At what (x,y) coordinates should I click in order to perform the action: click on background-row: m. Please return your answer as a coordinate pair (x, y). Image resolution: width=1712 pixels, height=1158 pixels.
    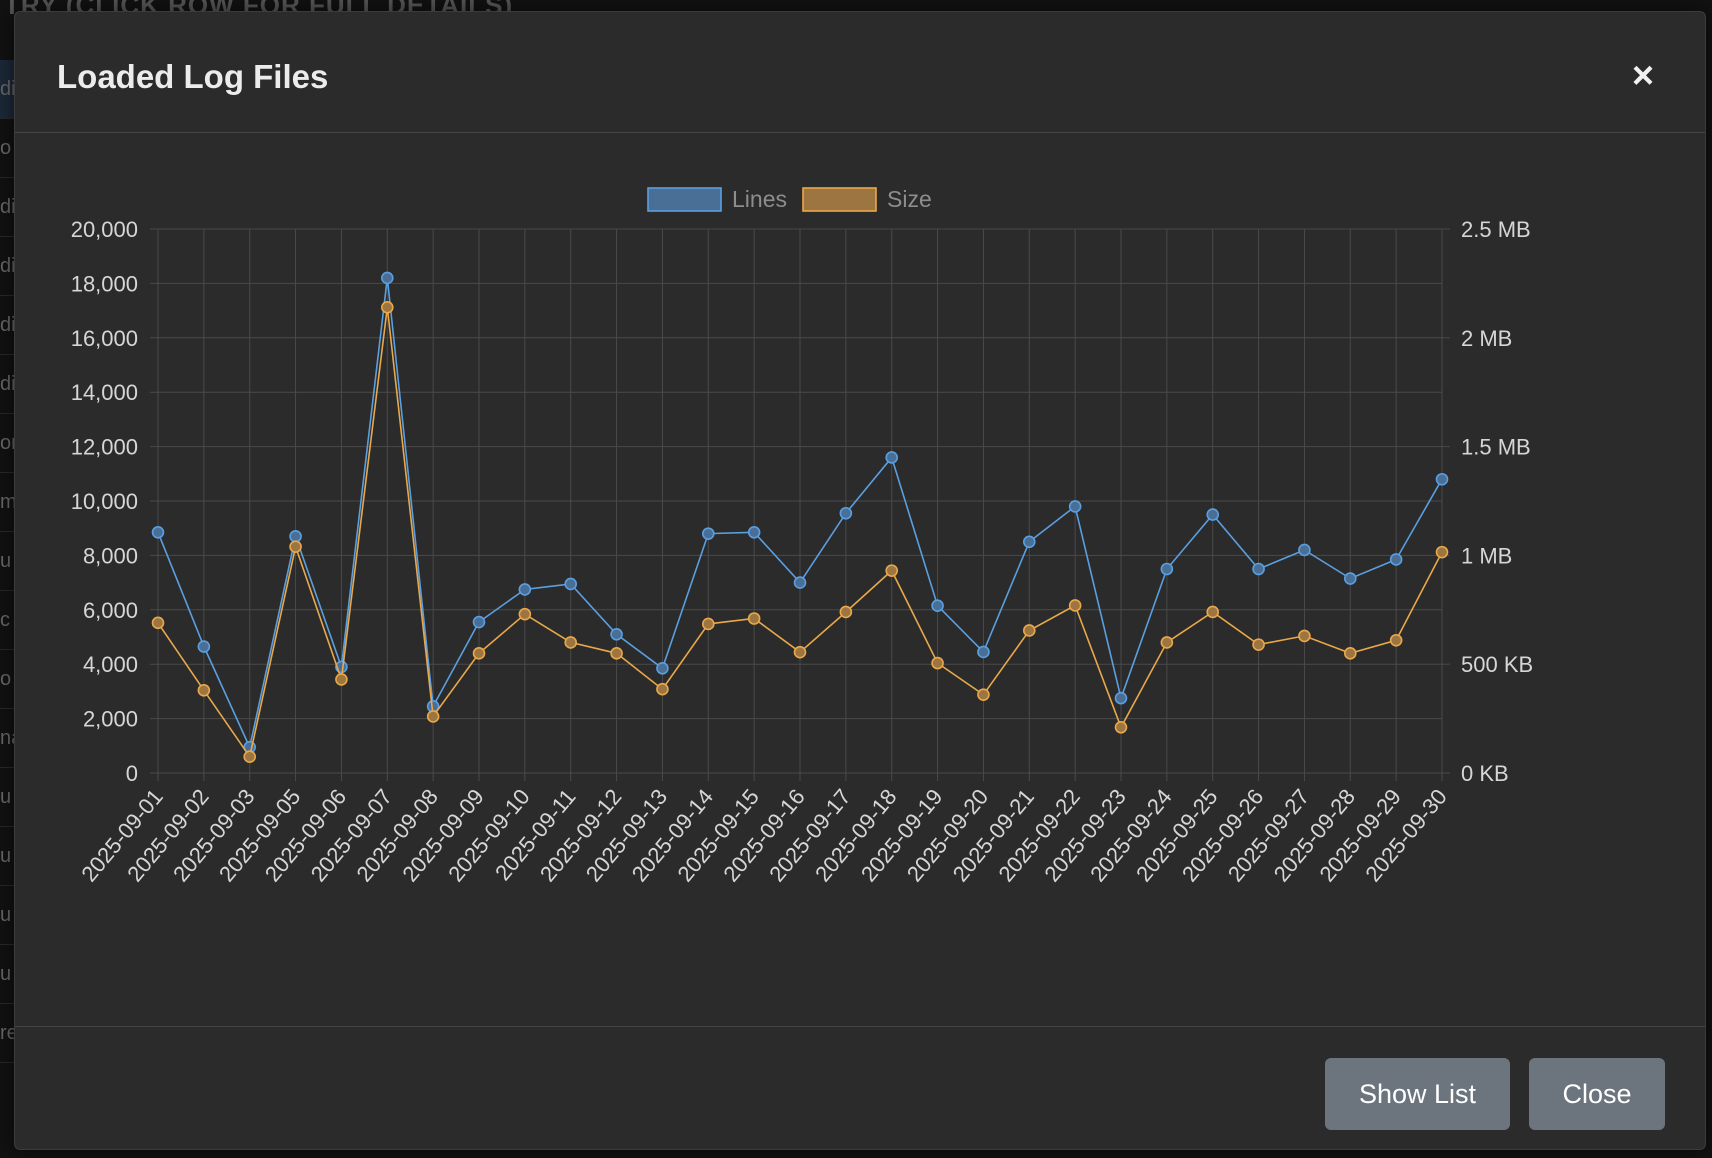
    Looking at the image, I should click on (7, 502).